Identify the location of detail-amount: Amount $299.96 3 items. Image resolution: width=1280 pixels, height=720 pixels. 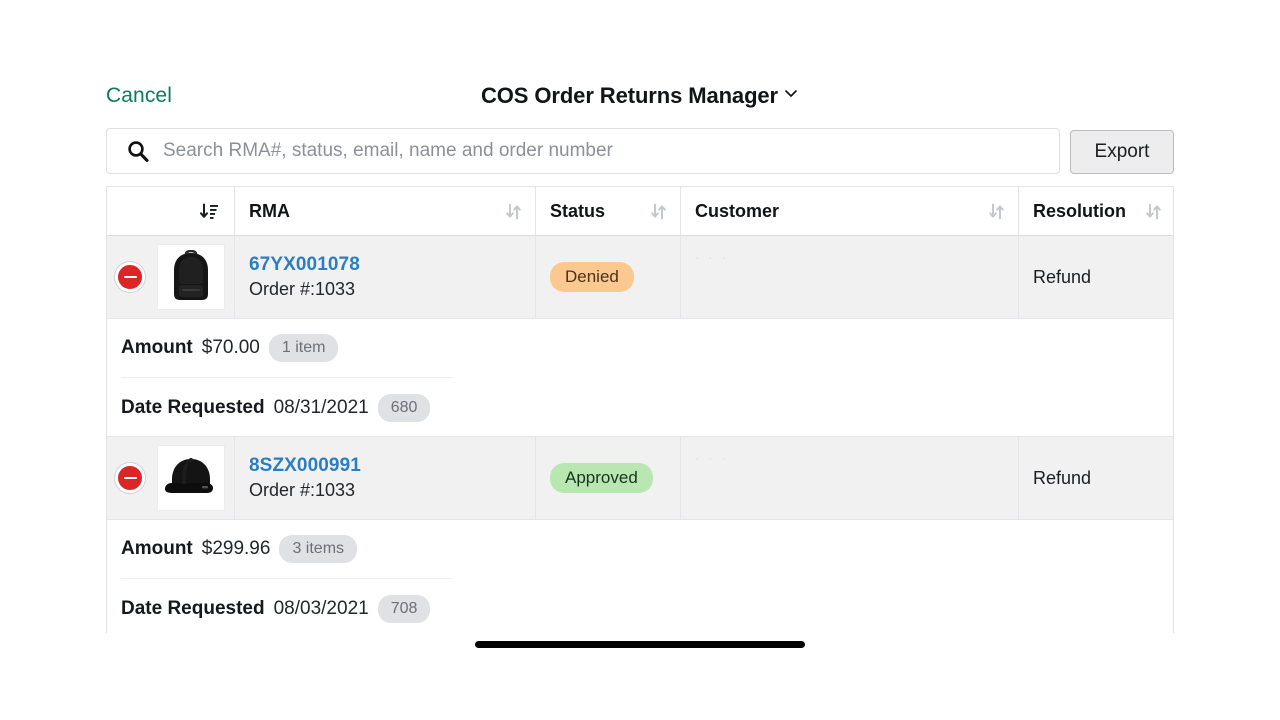
(287, 549).